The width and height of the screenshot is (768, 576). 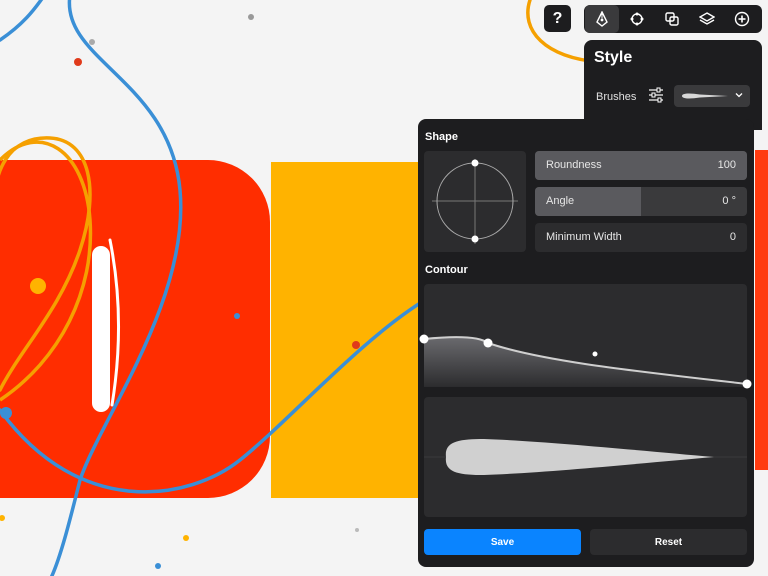 I want to click on transform-tool-button, so click(x=637, y=19).